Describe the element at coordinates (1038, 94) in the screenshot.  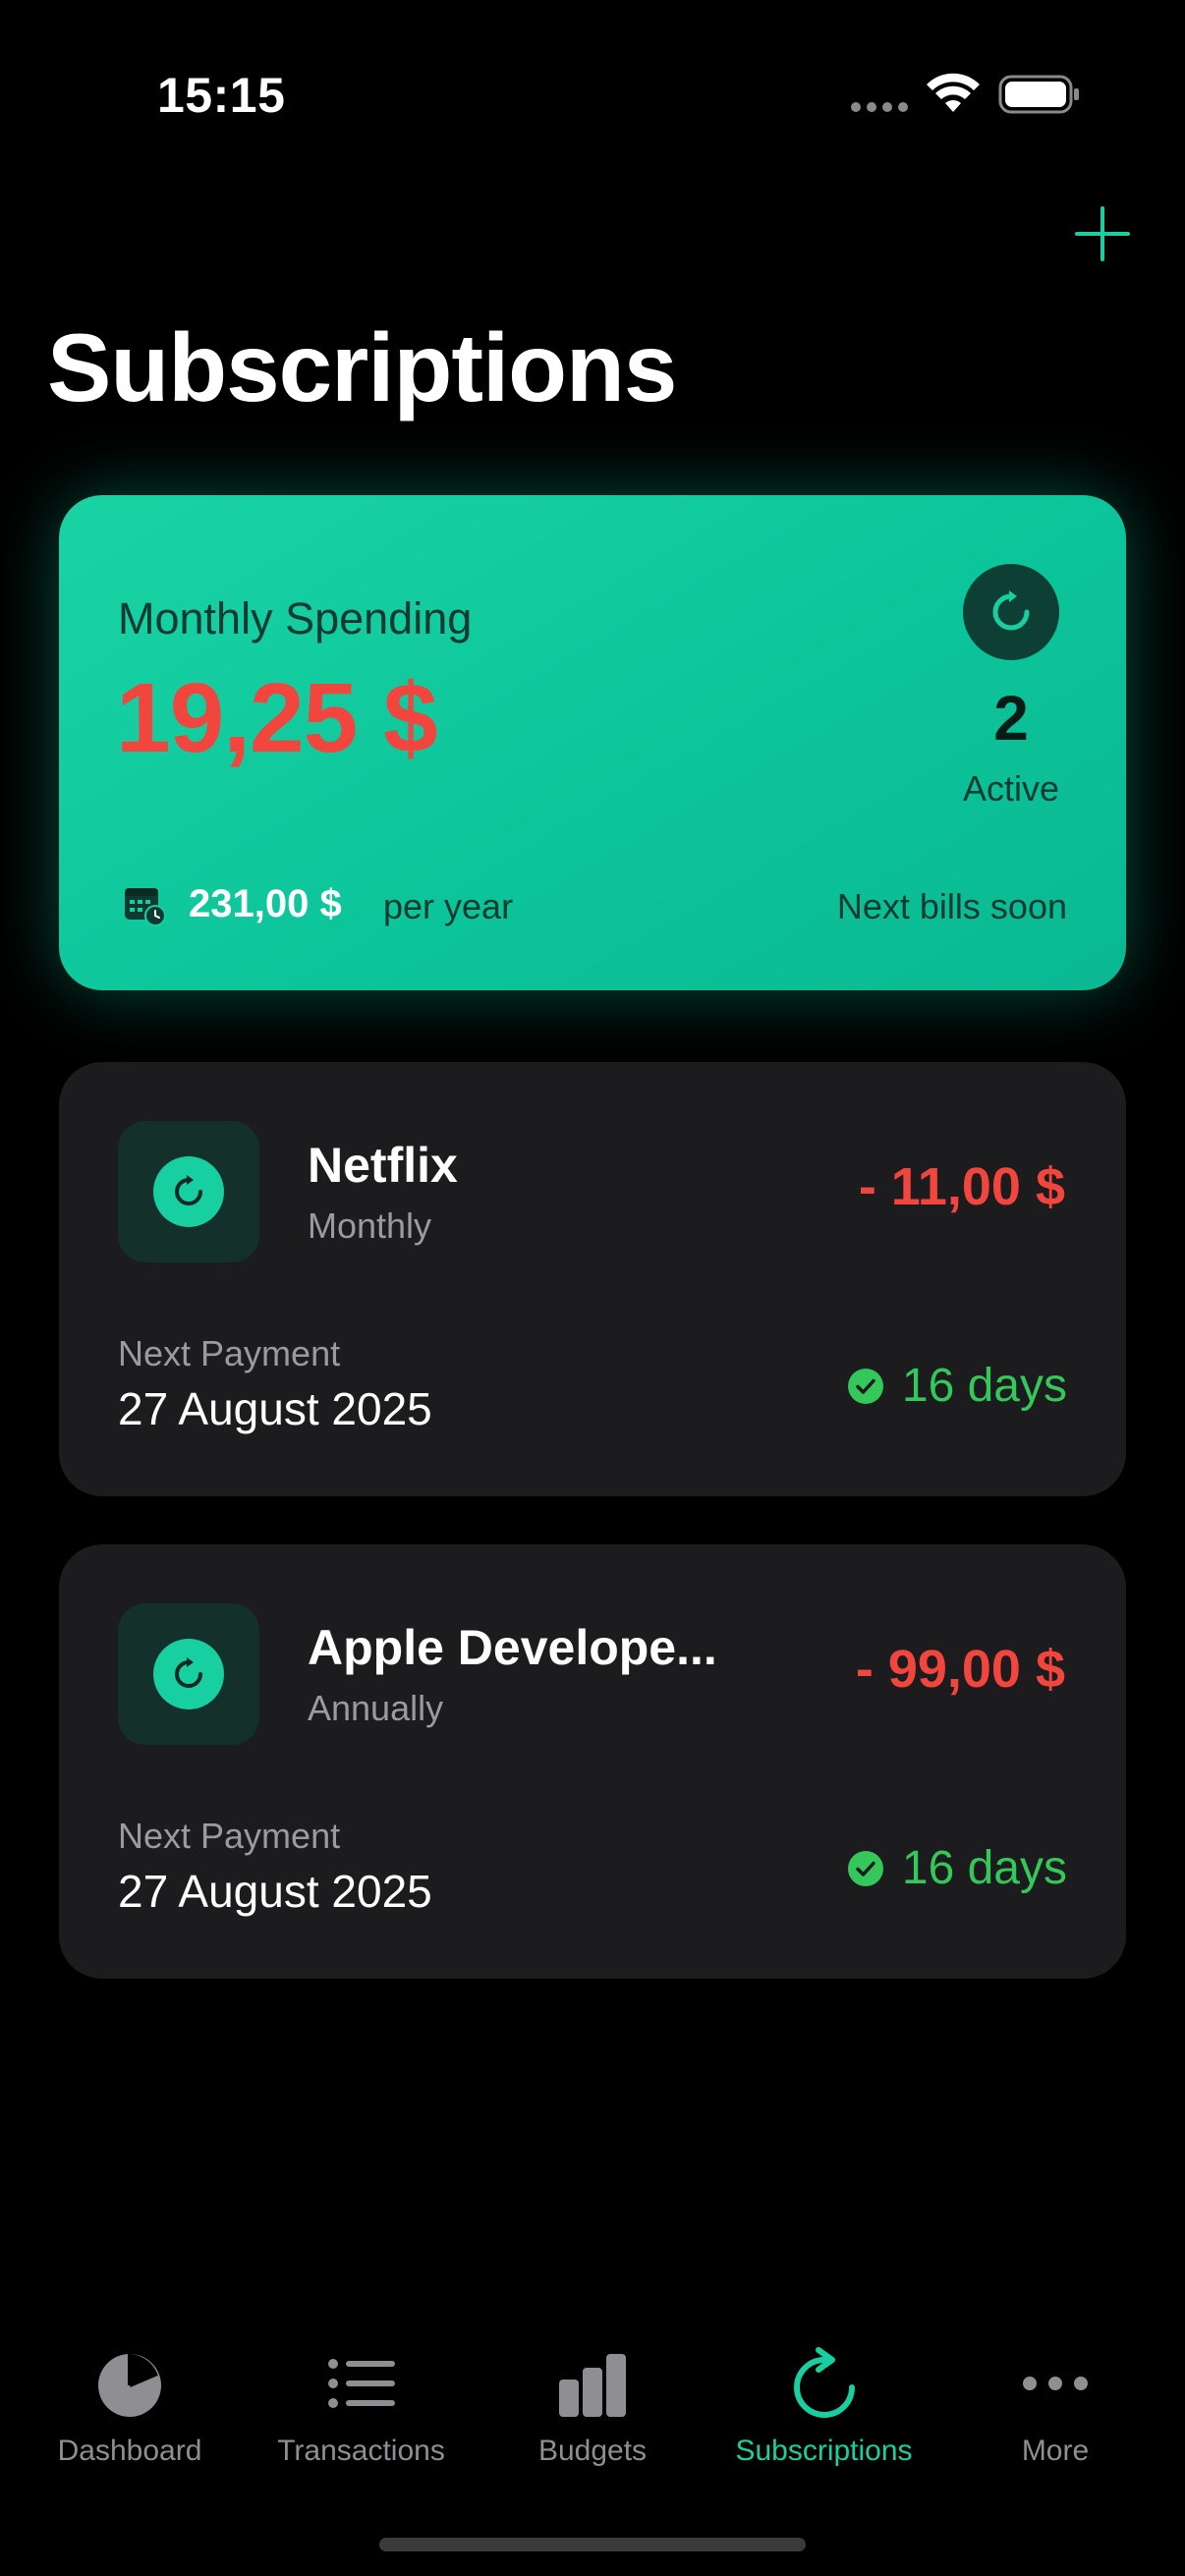
I see `battery-icon` at that location.